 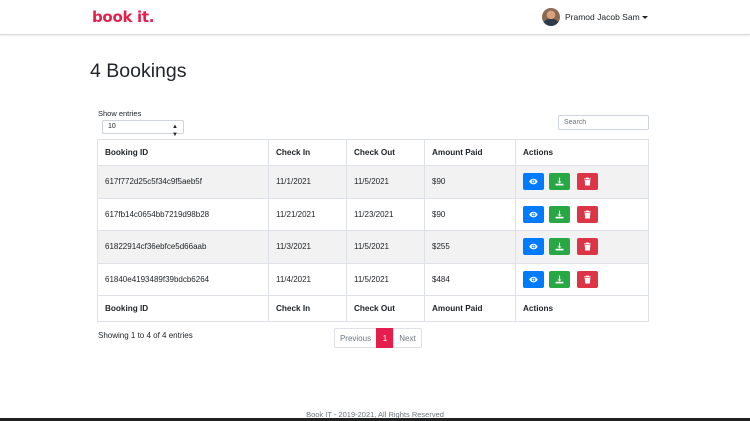 What do you see at coordinates (183, 214) in the screenshot?
I see `booking-id-cell: 617fb14c0654bb7219d98b28` at bounding box center [183, 214].